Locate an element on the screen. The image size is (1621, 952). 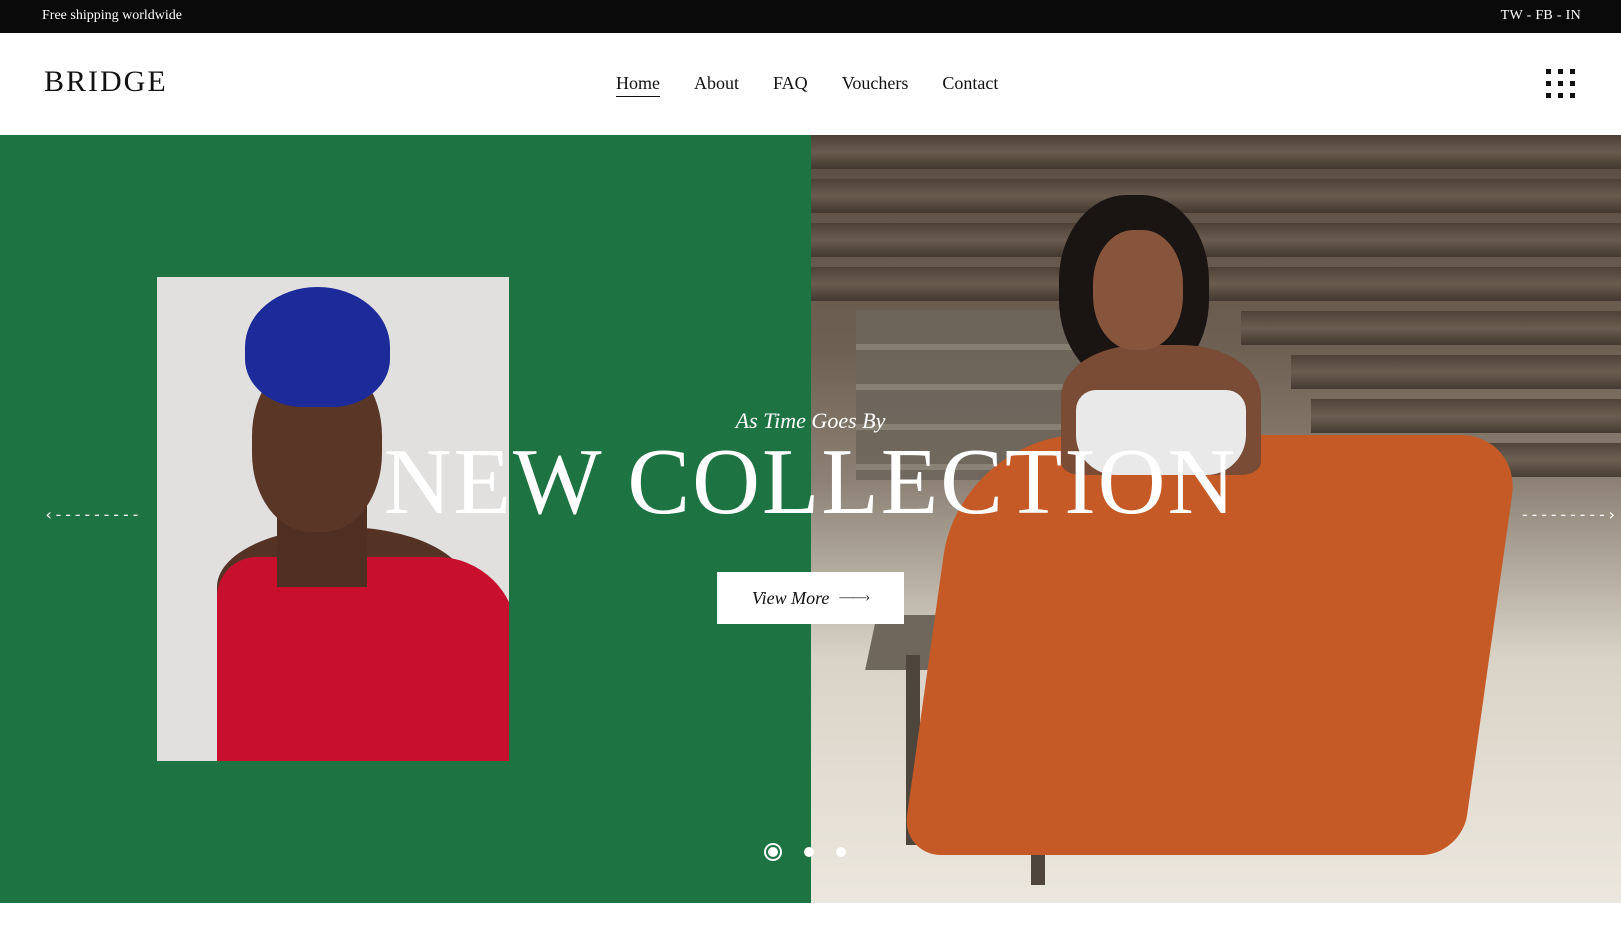
nav-item-faq: FAQ is located at coordinates (790, 85).